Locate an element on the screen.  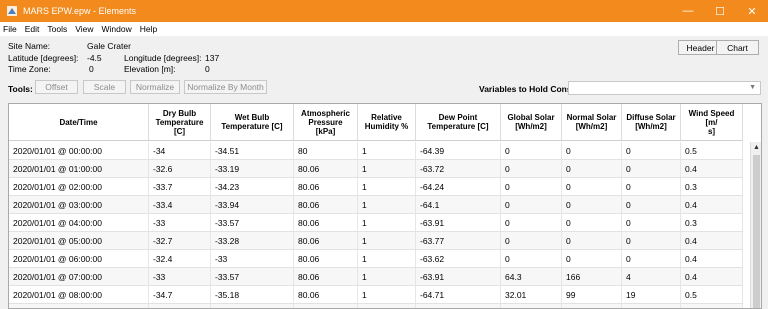
column-header: Dry Bulb Temperature [C] is located at coordinates (180, 122).